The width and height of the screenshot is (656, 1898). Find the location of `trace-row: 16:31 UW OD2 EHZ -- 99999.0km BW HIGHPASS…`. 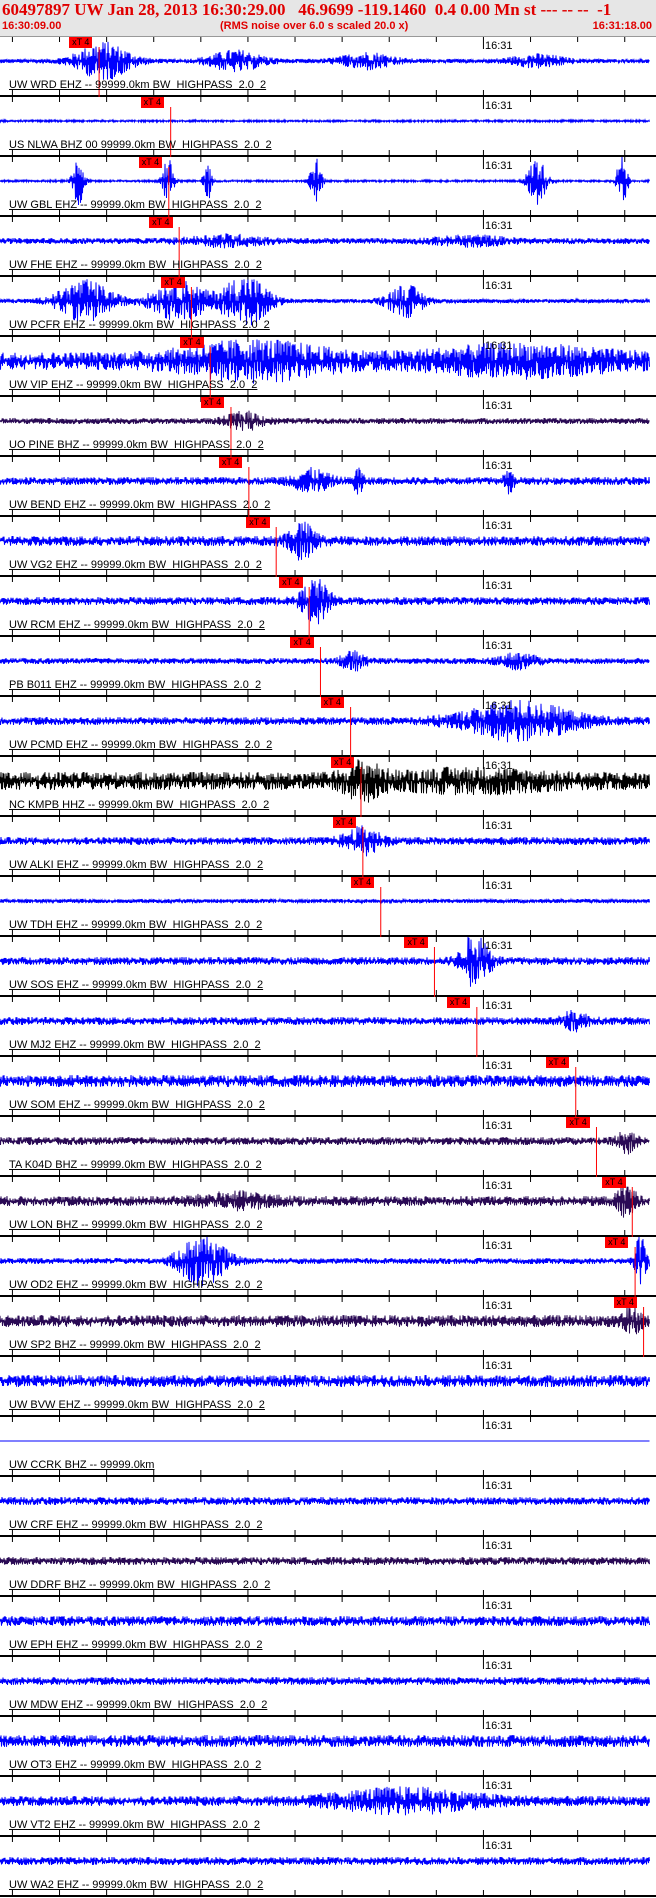

trace-row: 16:31 UW OD2 EHZ -- 99999.0km BW HIGHPASS… is located at coordinates (328, 1267).